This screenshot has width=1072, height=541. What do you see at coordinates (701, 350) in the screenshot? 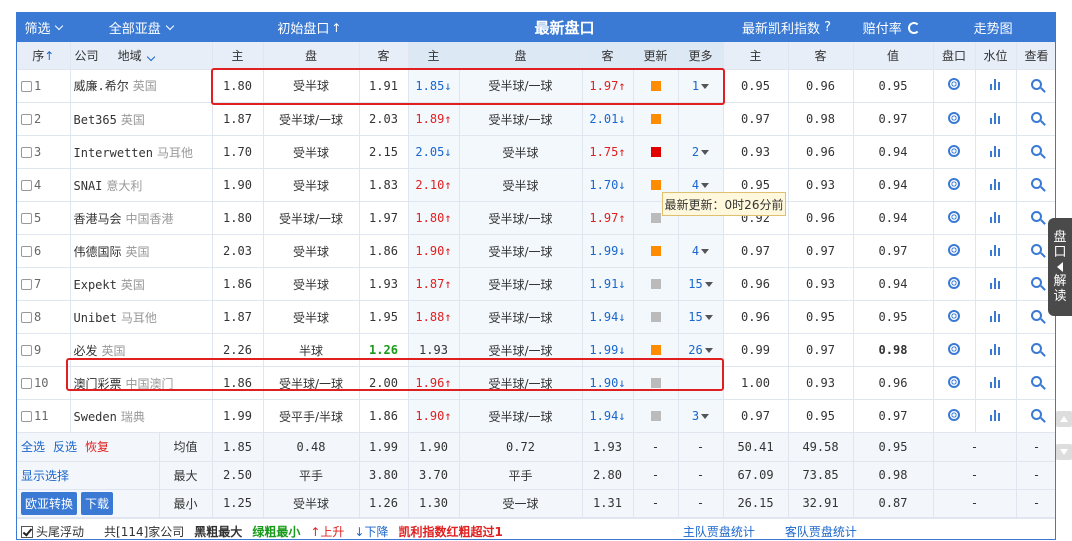
I see `more-dropdown: 26` at bounding box center [701, 350].